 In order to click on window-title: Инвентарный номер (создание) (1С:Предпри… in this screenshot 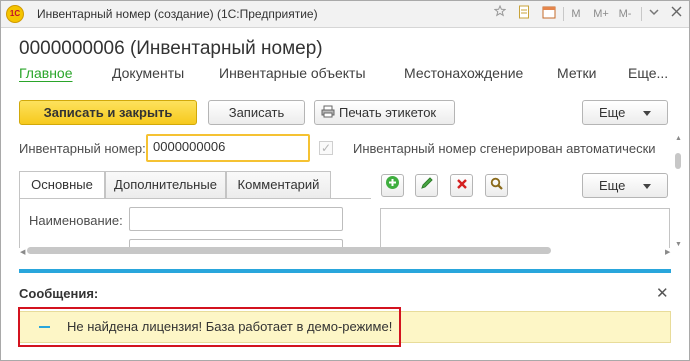, I will do `click(177, 14)`.